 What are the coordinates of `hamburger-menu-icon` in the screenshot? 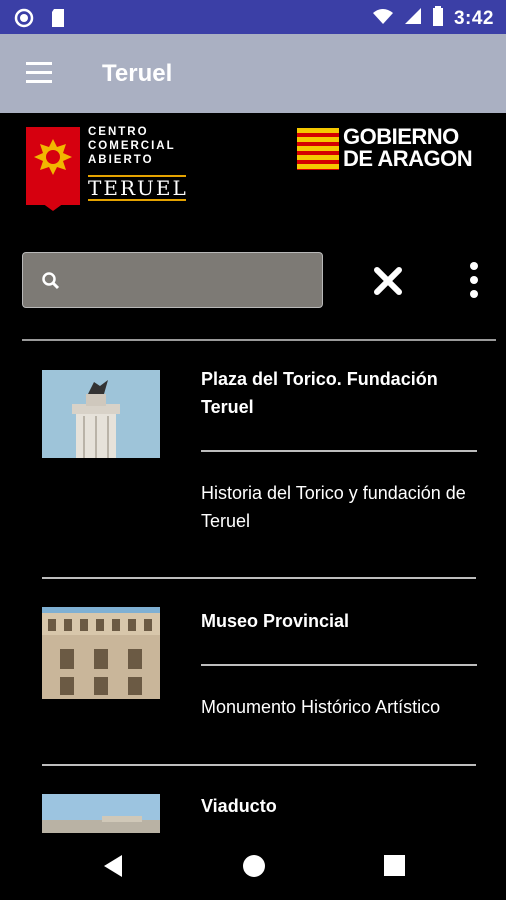 It's located at (39, 73).